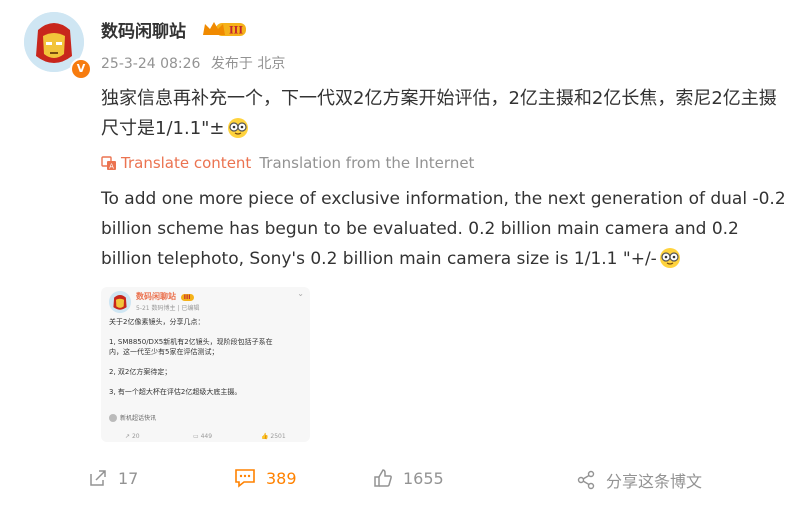  I want to click on embedded-level-badge: III, so click(187, 297).